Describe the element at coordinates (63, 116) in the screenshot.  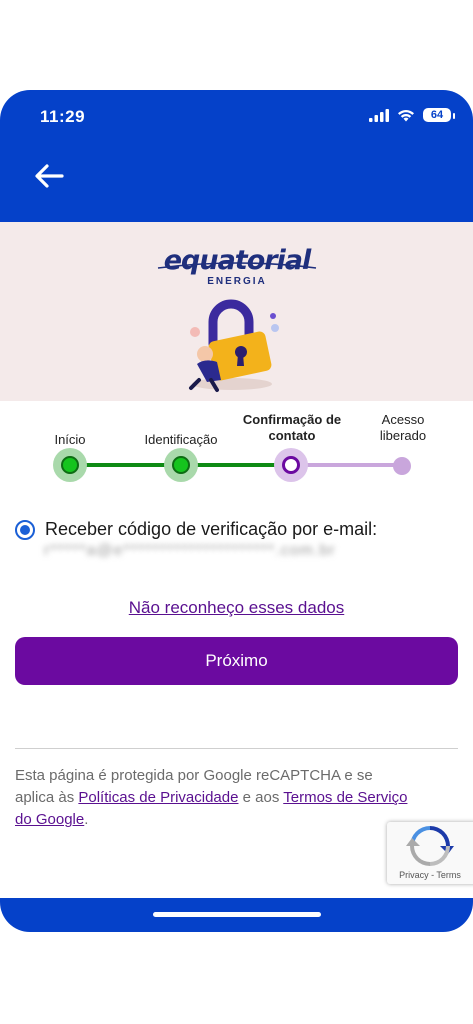
I see `status-time: 11:29` at that location.